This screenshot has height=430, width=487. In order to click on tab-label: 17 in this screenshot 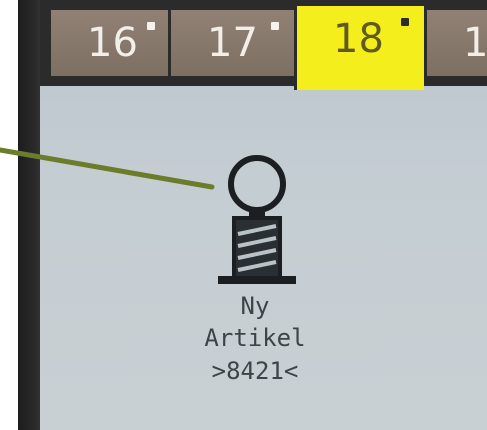, I will do `click(232, 43)`.